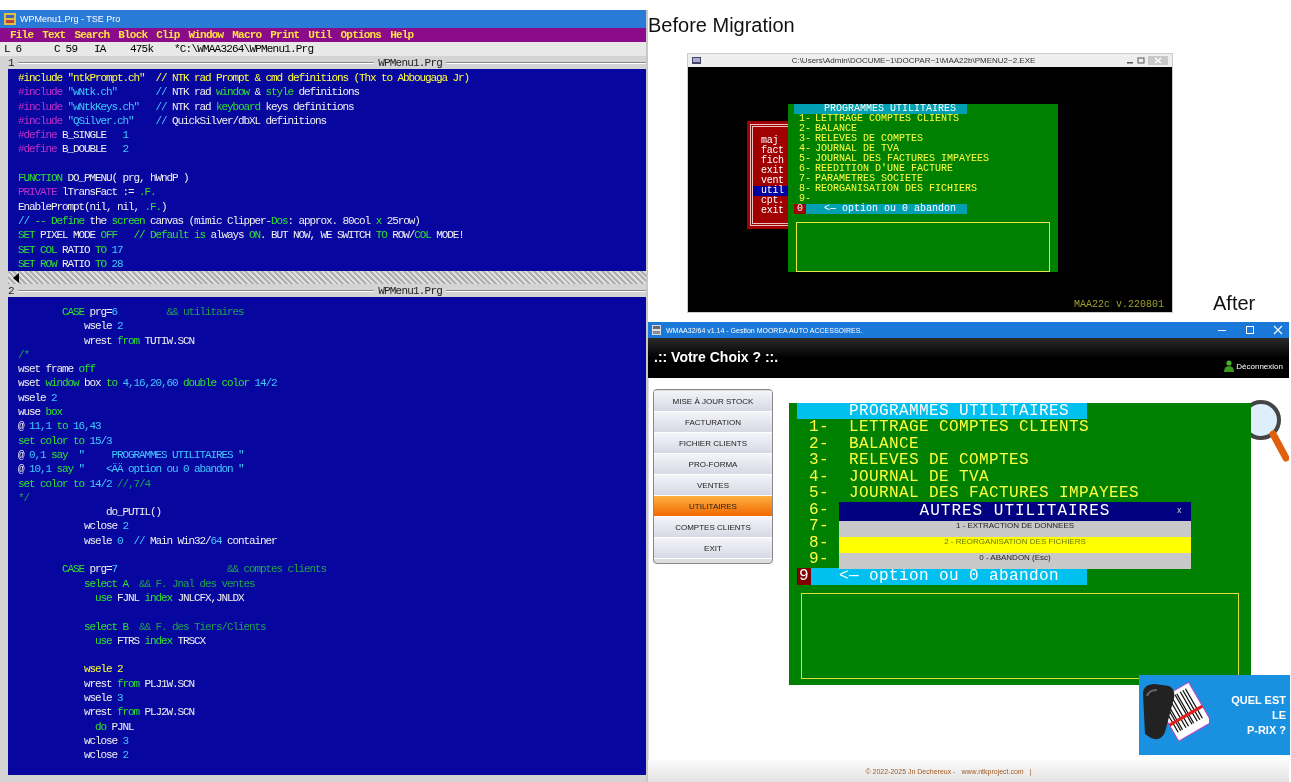 The image size is (1291, 782). What do you see at coordinates (100, 49) in the screenshot?
I see `status-text: IA` at bounding box center [100, 49].